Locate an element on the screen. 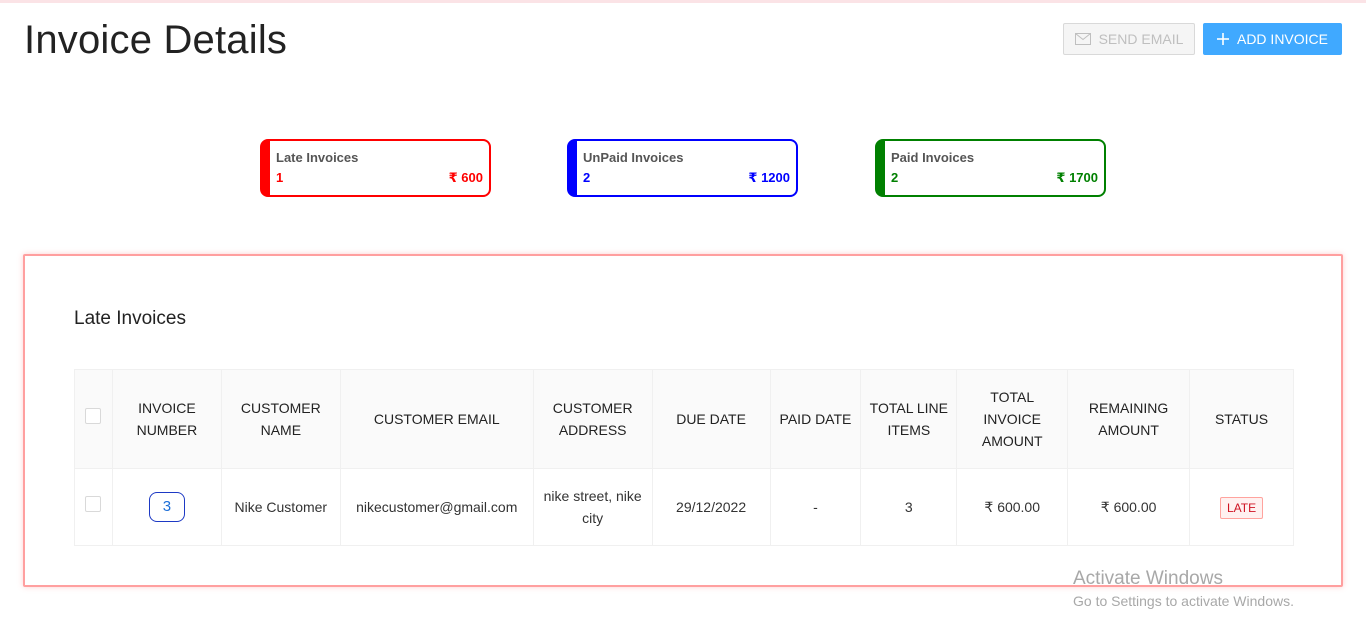 Image resolution: width=1366 pixels, height=640 pixels. header-customer-address: CUSTOMER ADDRESS is located at coordinates (592, 419).